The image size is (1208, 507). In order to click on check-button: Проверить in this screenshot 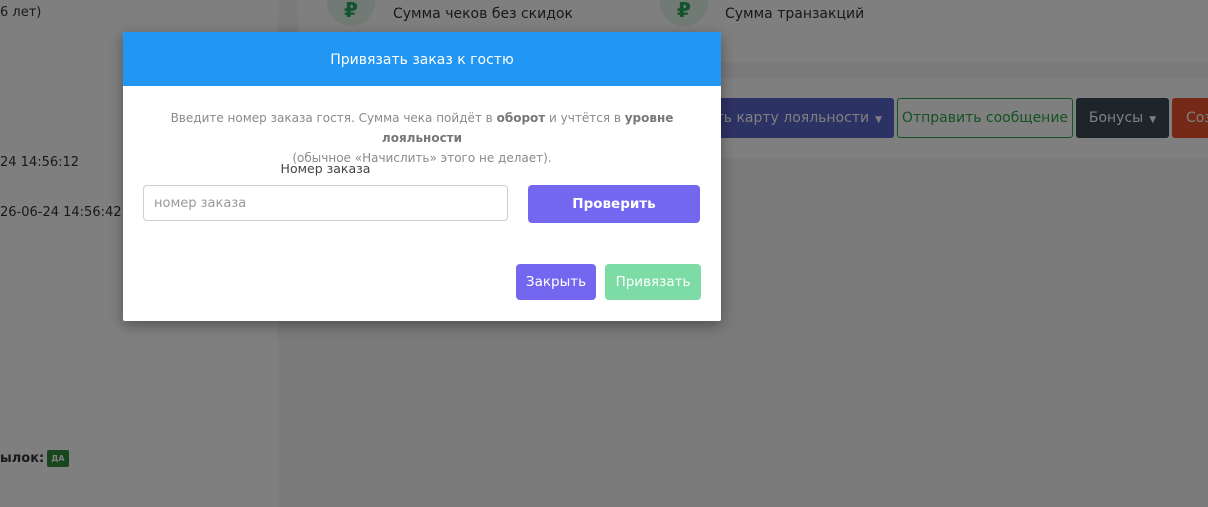, I will do `click(614, 204)`.